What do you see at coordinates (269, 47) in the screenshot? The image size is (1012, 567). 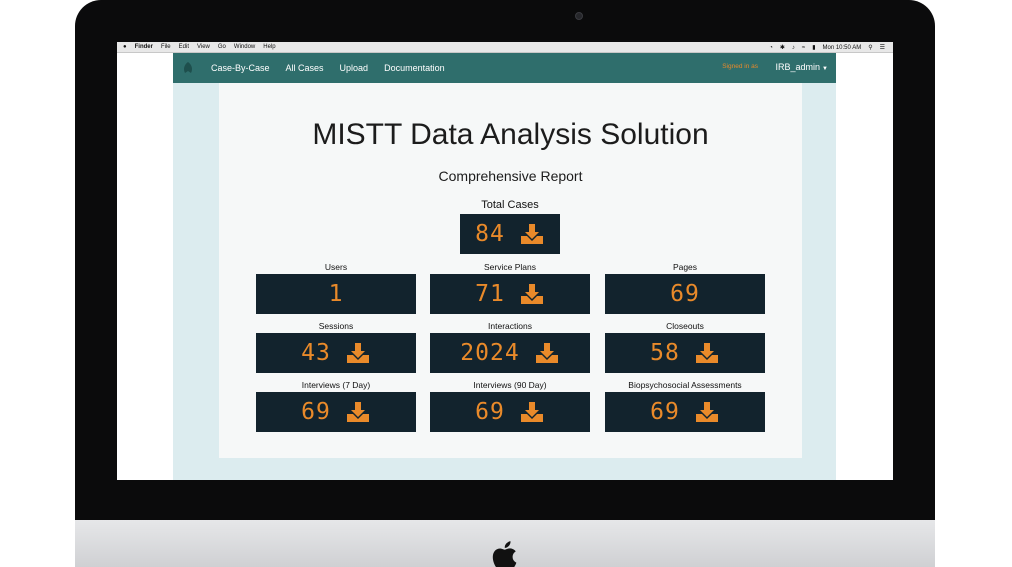 I see `menu-help: Help` at bounding box center [269, 47].